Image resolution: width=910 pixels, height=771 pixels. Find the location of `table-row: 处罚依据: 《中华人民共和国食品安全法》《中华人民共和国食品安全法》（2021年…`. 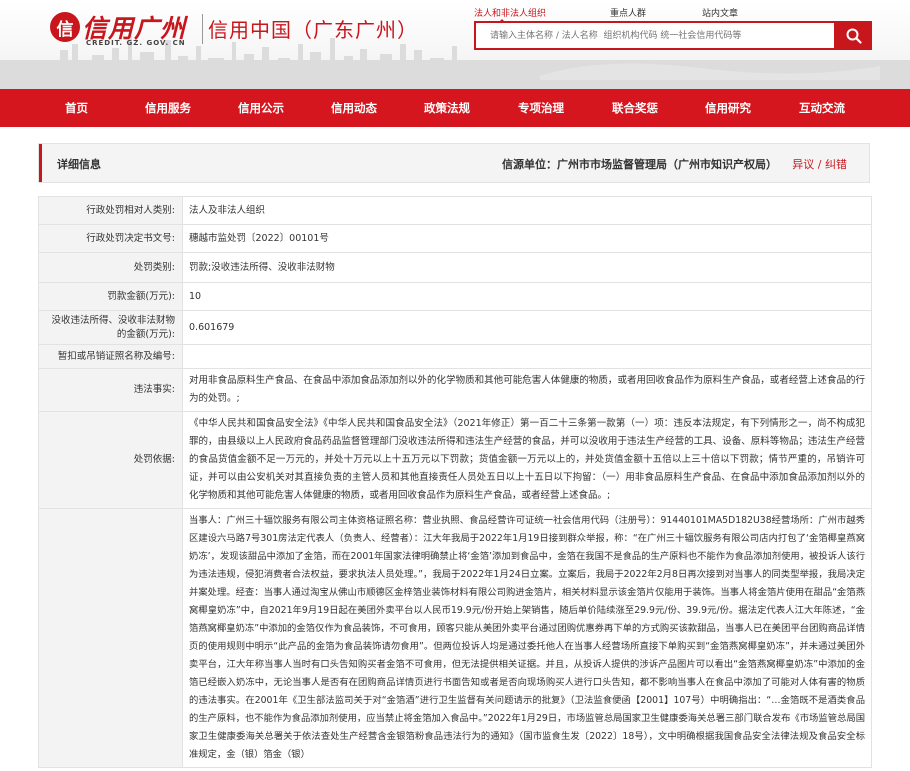

table-row: 处罚依据: 《中华人民共和国食品安全法》《中华人民共和国食品安全法》（2021年… is located at coordinates (455, 460).